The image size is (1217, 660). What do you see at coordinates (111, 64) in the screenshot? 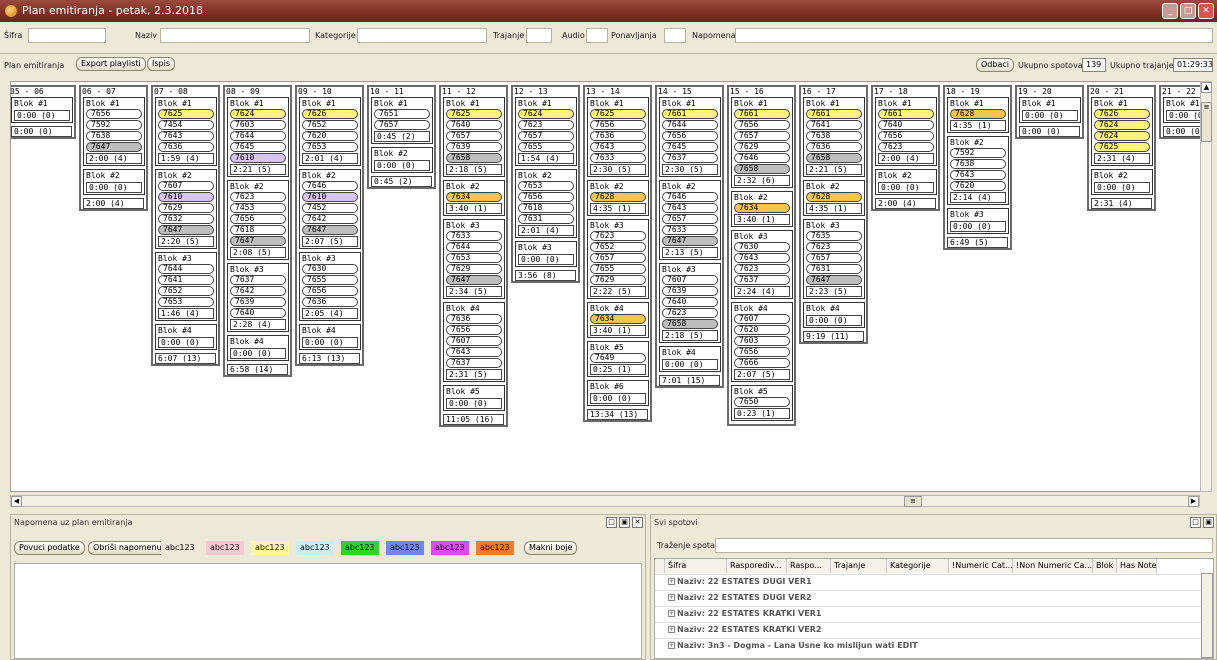
I see `export-playlist-button: Export playlisti` at bounding box center [111, 64].